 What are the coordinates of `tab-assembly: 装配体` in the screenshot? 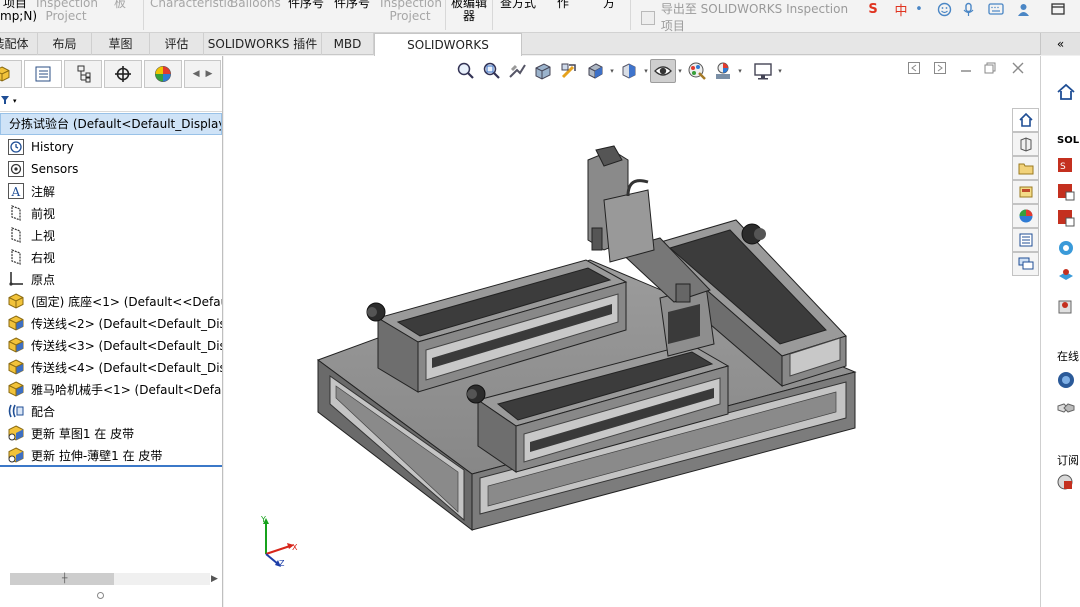 It's located at (19, 44).